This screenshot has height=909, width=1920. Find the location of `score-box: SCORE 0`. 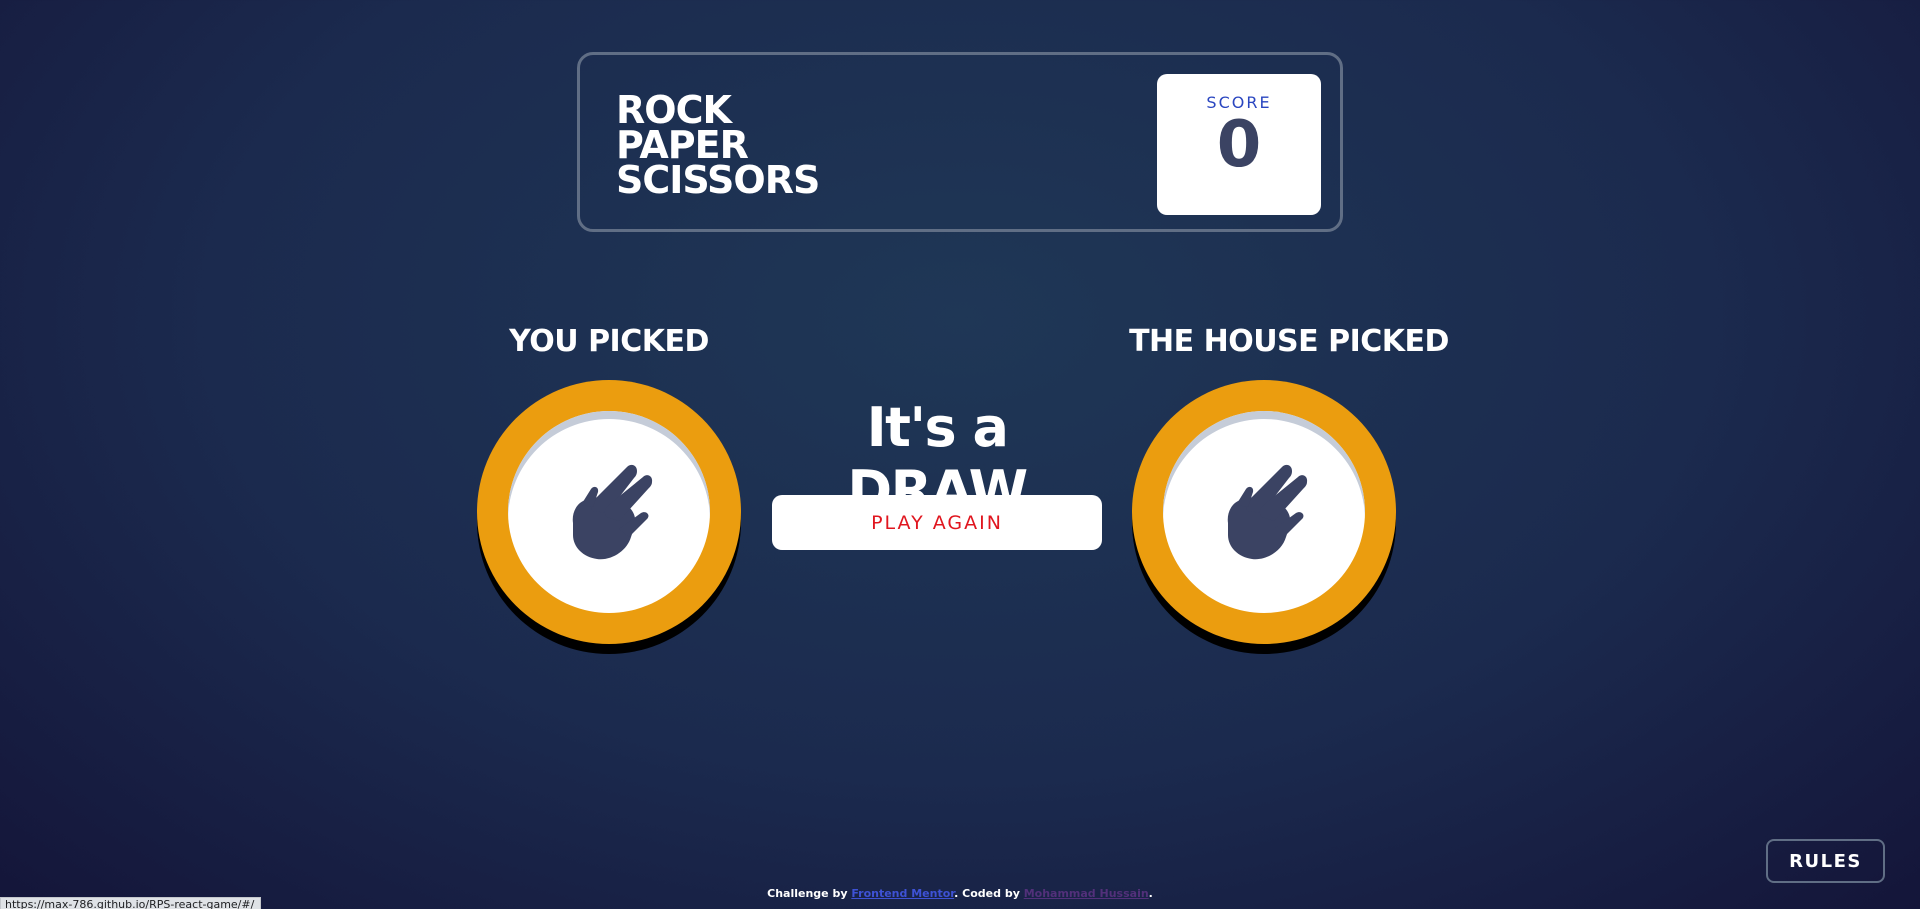

score-box: SCORE 0 is located at coordinates (1239, 144).